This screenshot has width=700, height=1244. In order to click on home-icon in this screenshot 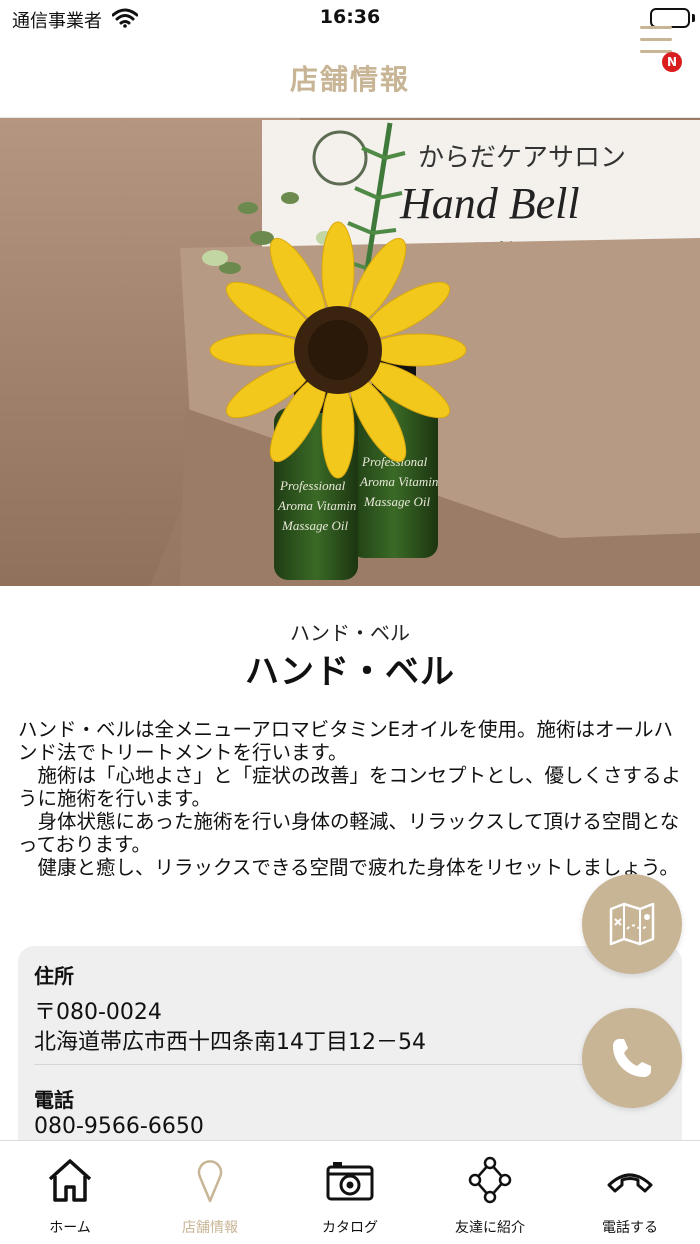, I will do `click(70, 1180)`.